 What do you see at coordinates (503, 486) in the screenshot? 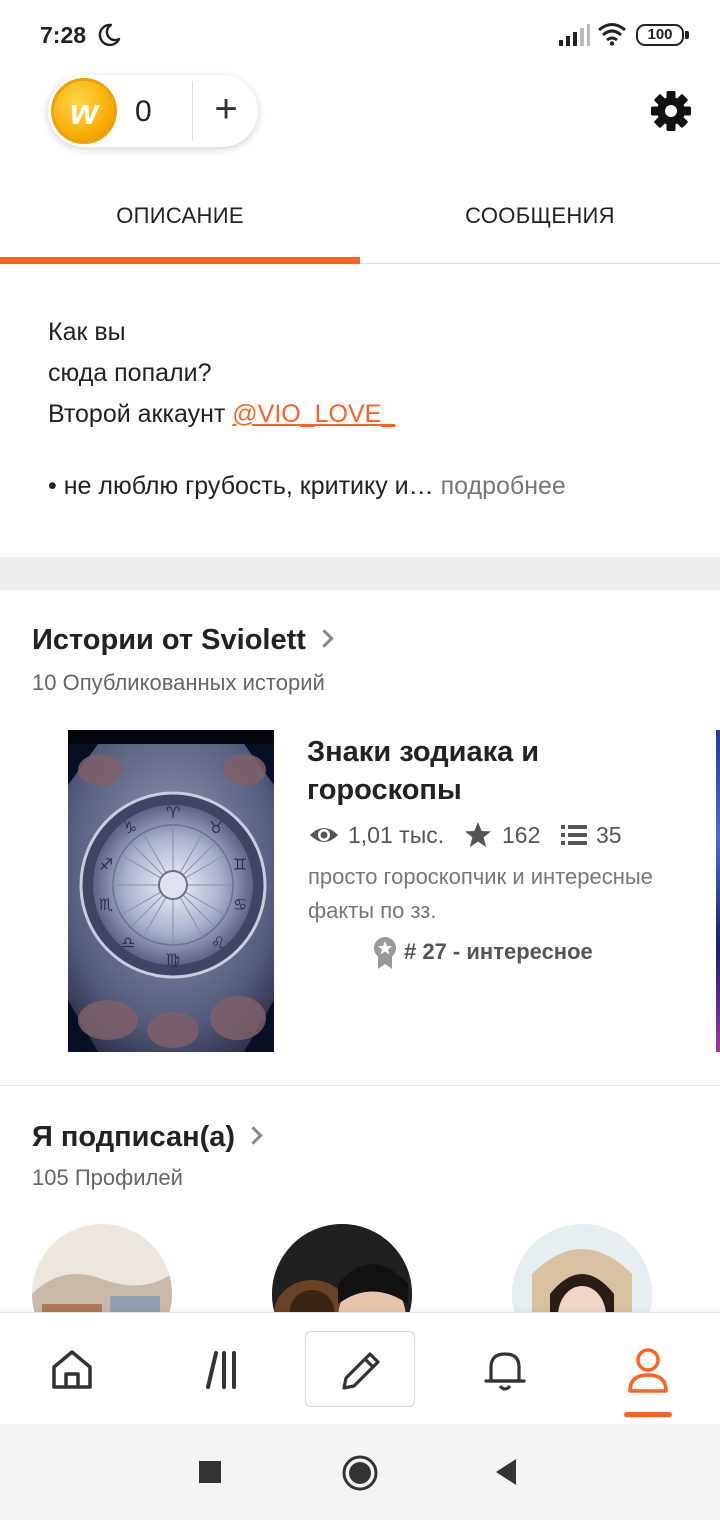
I see `read-more-link: подробнее` at bounding box center [503, 486].